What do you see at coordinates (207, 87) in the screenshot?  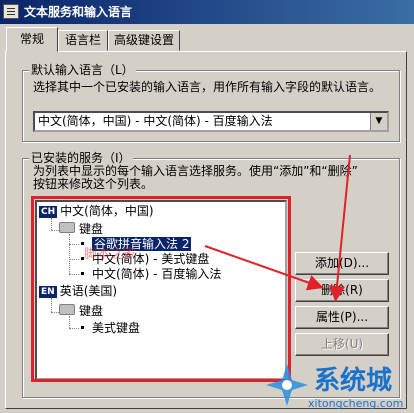 I see `default-language-description: 选择其中一个已安装的输入语言，用作所有输入字段的默认语言。` at bounding box center [207, 87].